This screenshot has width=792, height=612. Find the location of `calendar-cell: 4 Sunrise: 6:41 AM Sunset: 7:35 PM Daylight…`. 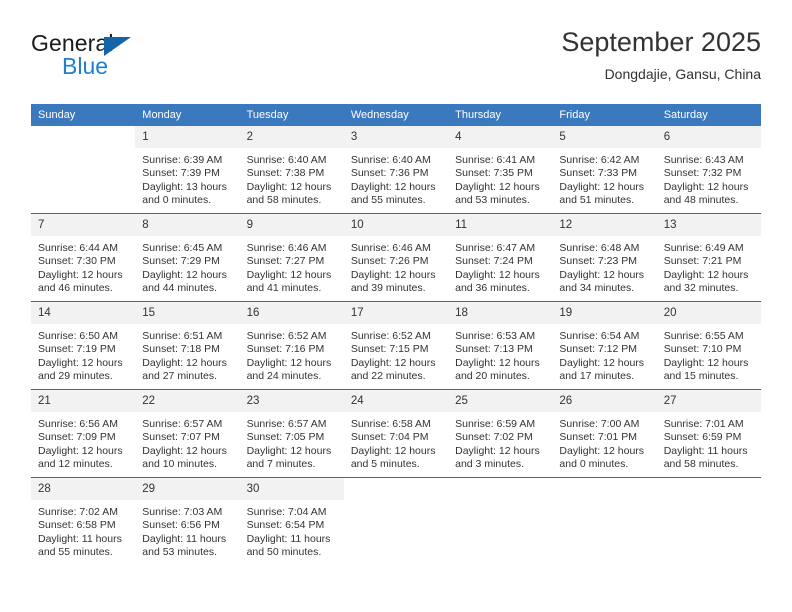

calendar-cell: 4 Sunrise: 6:41 AM Sunset: 7:35 PM Daylight… is located at coordinates (500, 170).